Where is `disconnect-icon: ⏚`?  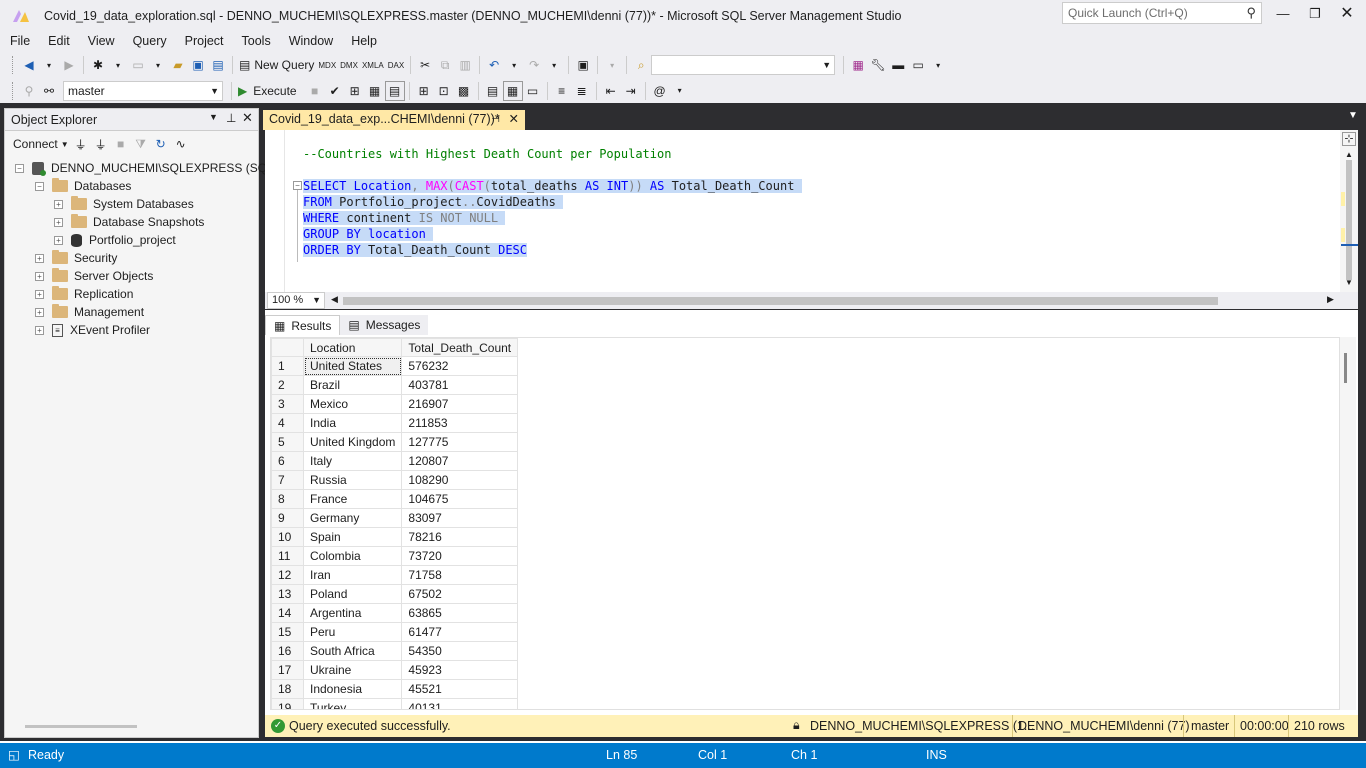 disconnect-icon: ⏚ is located at coordinates (101, 144).